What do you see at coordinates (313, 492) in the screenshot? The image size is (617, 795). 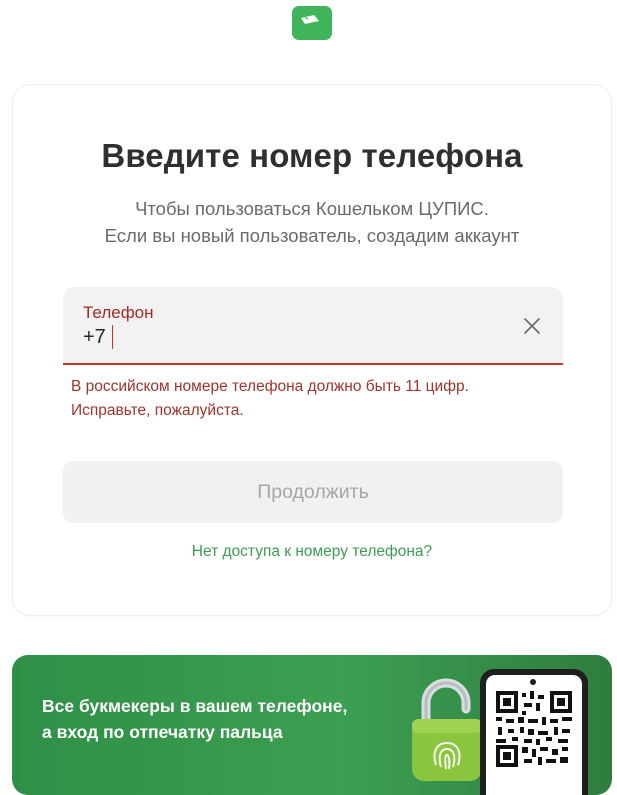 I see `continue-button: Продолжить` at bounding box center [313, 492].